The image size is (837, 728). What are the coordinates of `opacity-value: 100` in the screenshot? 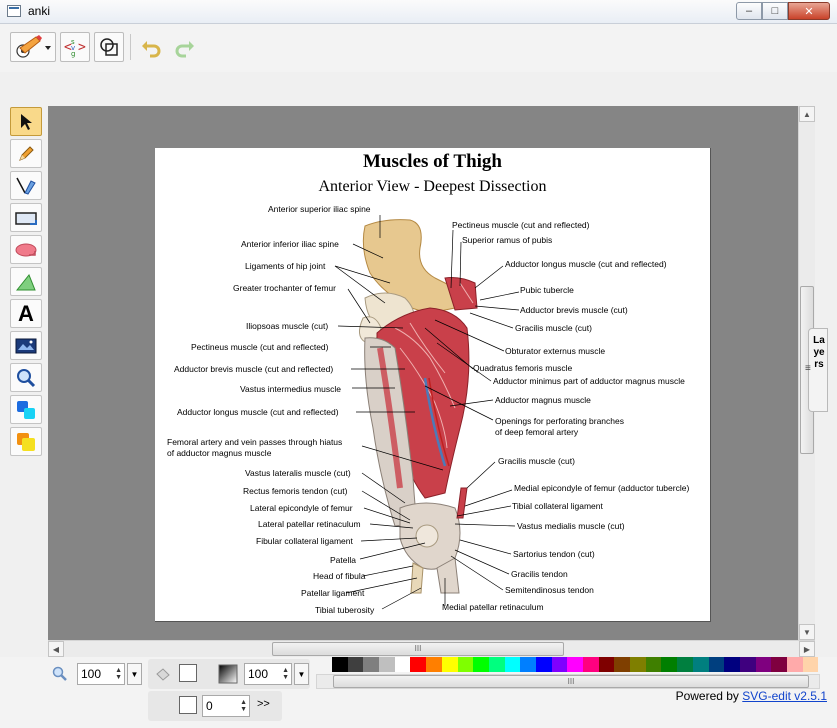 It's located at (258, 674).